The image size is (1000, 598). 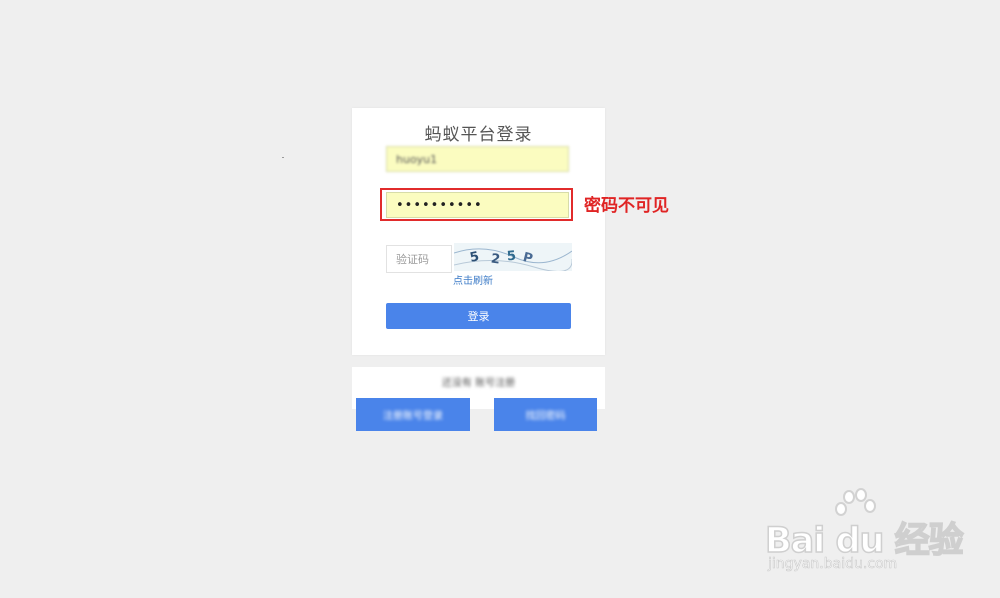 I want to click on refresh-captcha-link: 点击刷新, so click(x=473, y=279).